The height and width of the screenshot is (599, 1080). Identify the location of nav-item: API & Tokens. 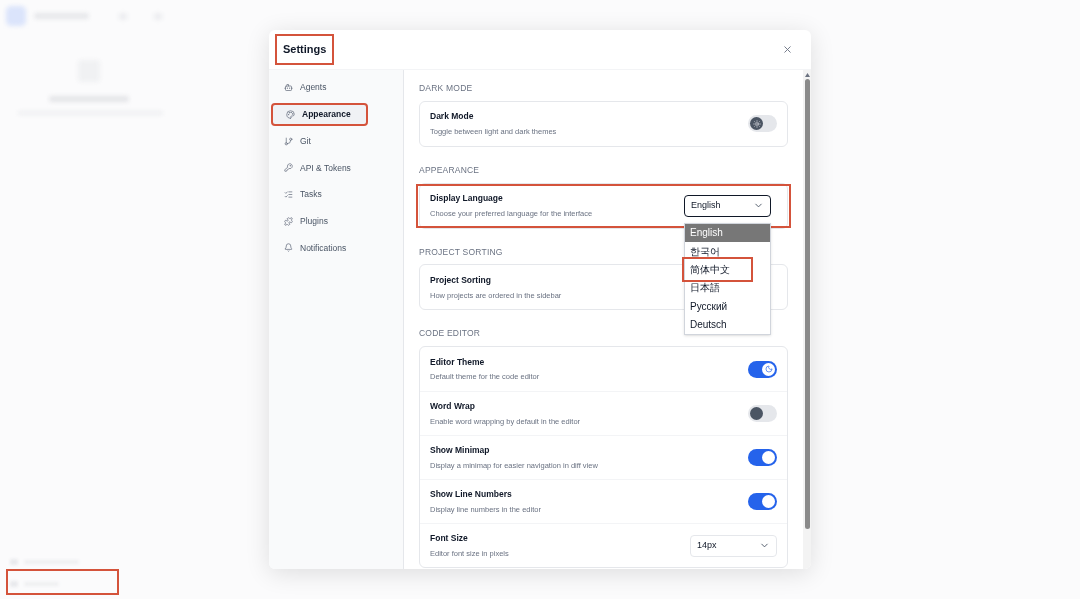
(336, 168).